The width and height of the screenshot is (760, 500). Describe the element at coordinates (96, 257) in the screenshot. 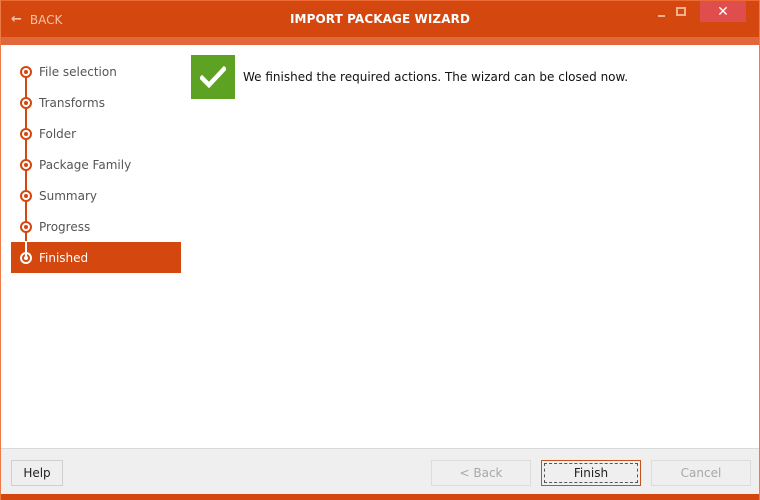

I see `step-finished: Finished` at that location.